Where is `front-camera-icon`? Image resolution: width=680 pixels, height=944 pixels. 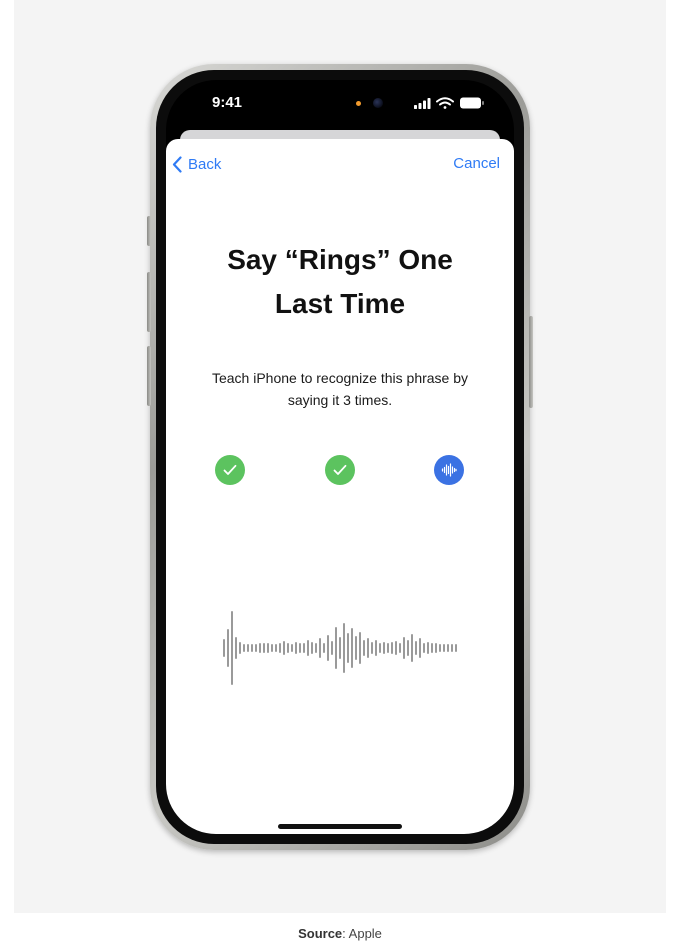 front-camera-icon is located at coordinates (378, 103).